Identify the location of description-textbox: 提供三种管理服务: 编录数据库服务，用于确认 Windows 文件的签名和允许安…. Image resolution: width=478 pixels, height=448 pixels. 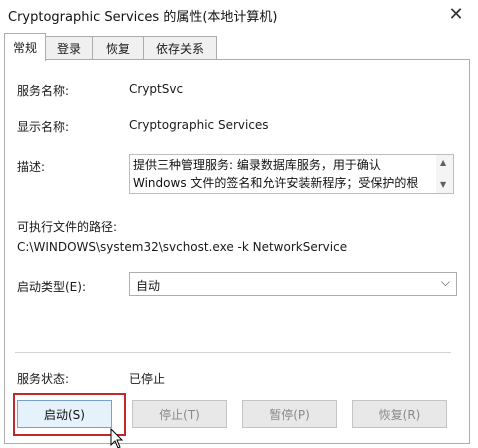
(291, 174).